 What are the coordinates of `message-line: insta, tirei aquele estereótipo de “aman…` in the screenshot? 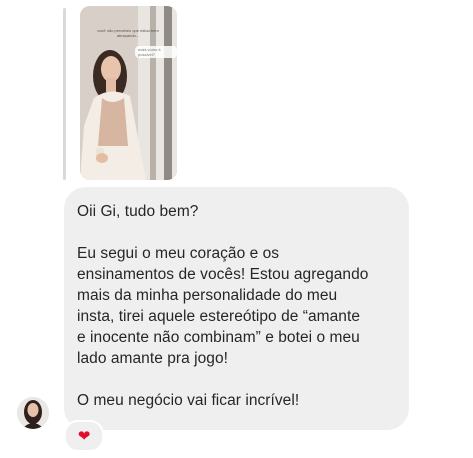 It's located at (218, 316).